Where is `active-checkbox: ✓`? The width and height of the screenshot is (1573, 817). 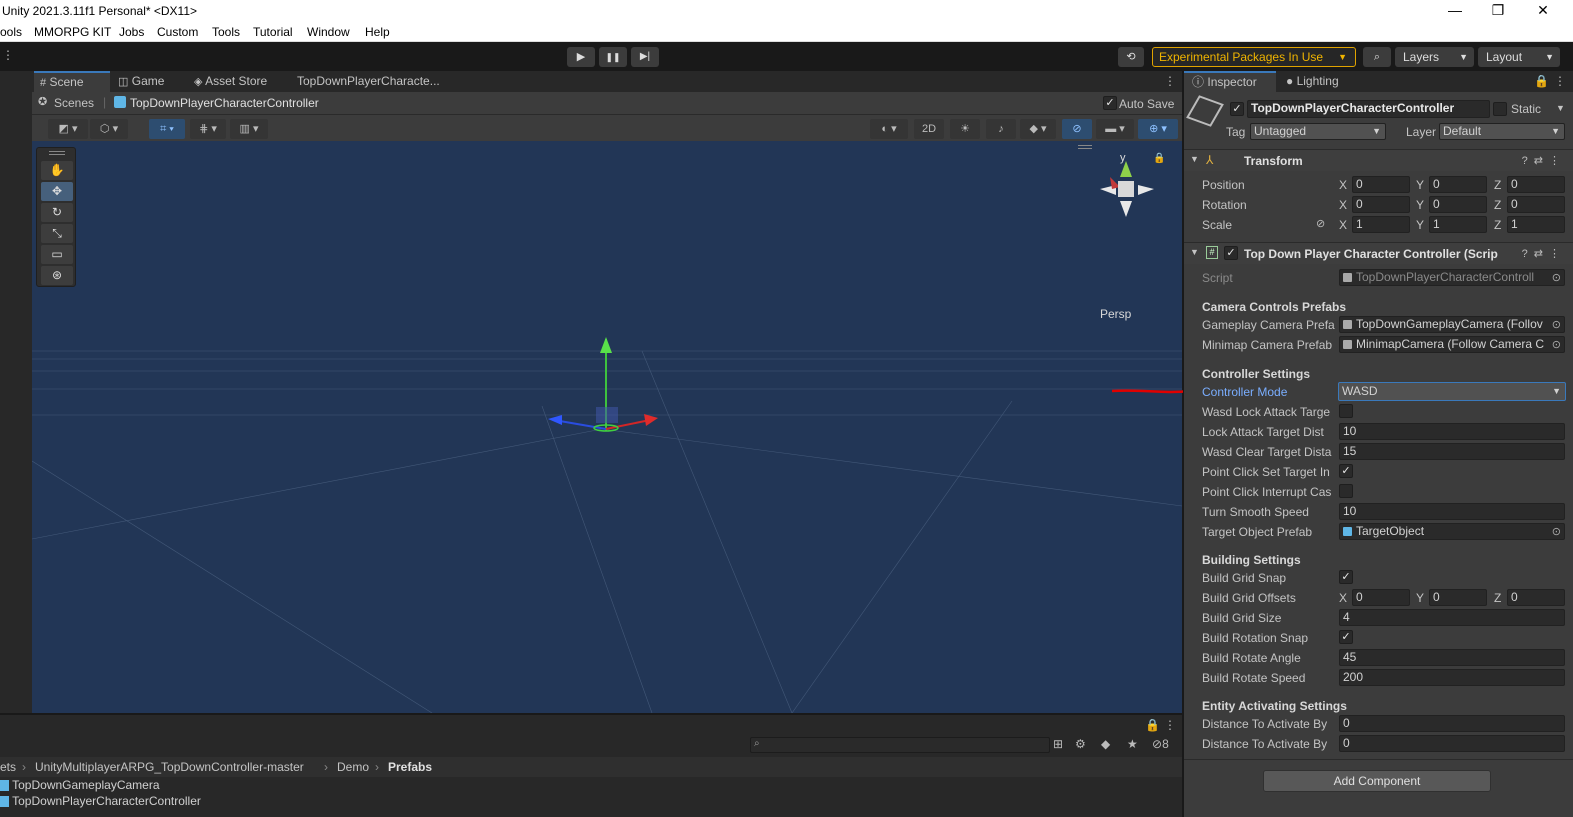
active-checkbox: ✓ is located at coordinates (1237, 109).